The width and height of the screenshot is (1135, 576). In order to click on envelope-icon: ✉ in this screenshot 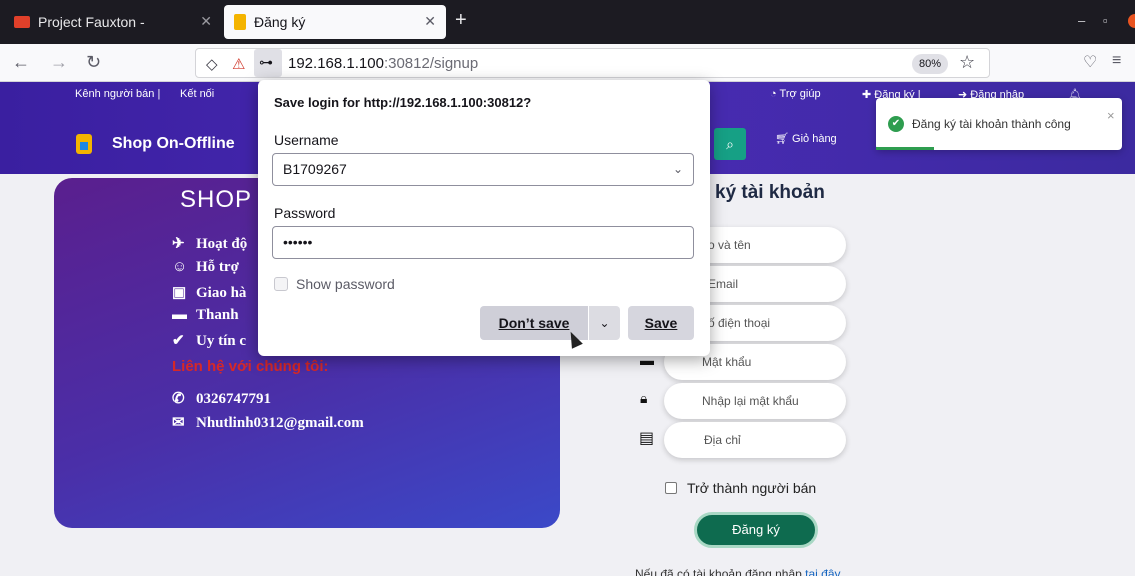, I will do `click(178, 423)`.